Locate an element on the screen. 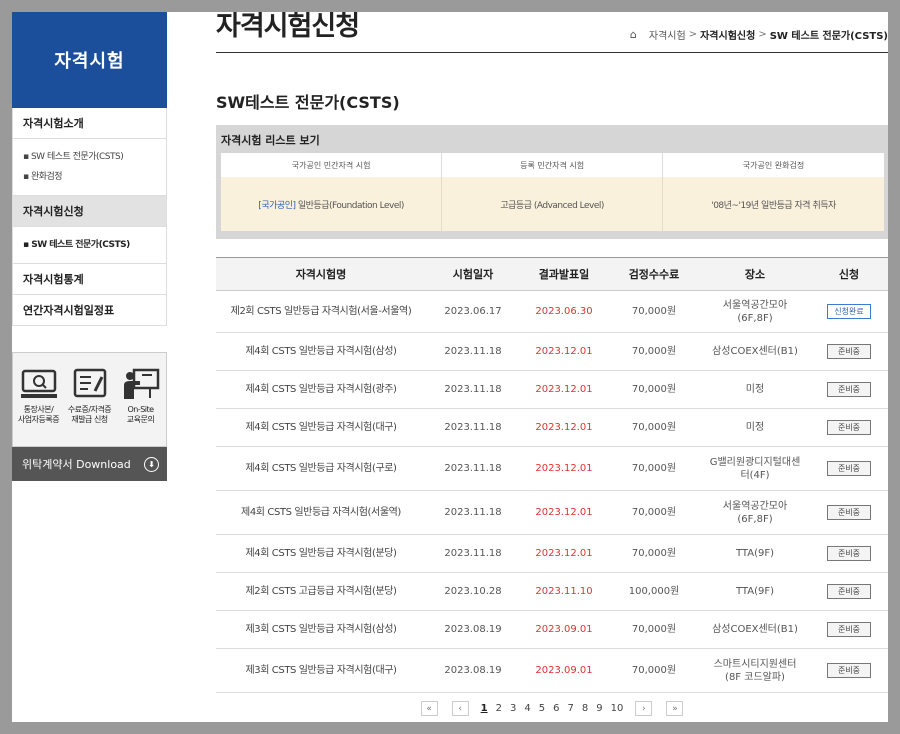  result-date: 2023.09.01 is located at coordinates (564, 629).